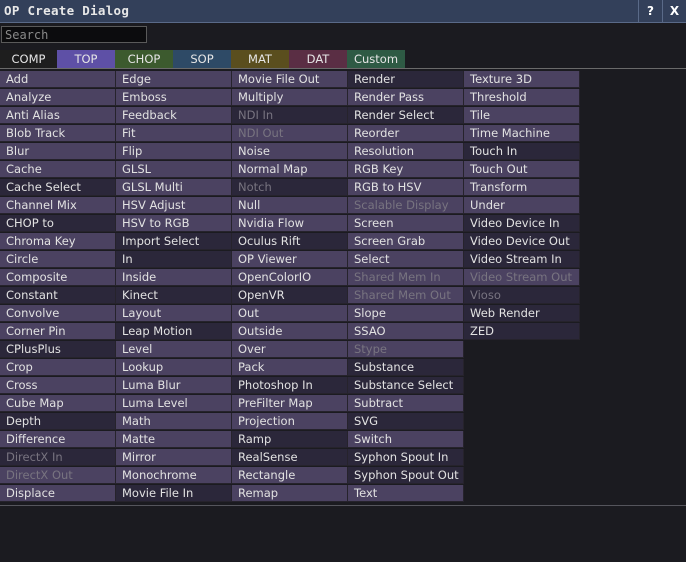 The height and width of the screenshot is (562, 686). I want to click on operator-item: Emboss, so click(174, 97).